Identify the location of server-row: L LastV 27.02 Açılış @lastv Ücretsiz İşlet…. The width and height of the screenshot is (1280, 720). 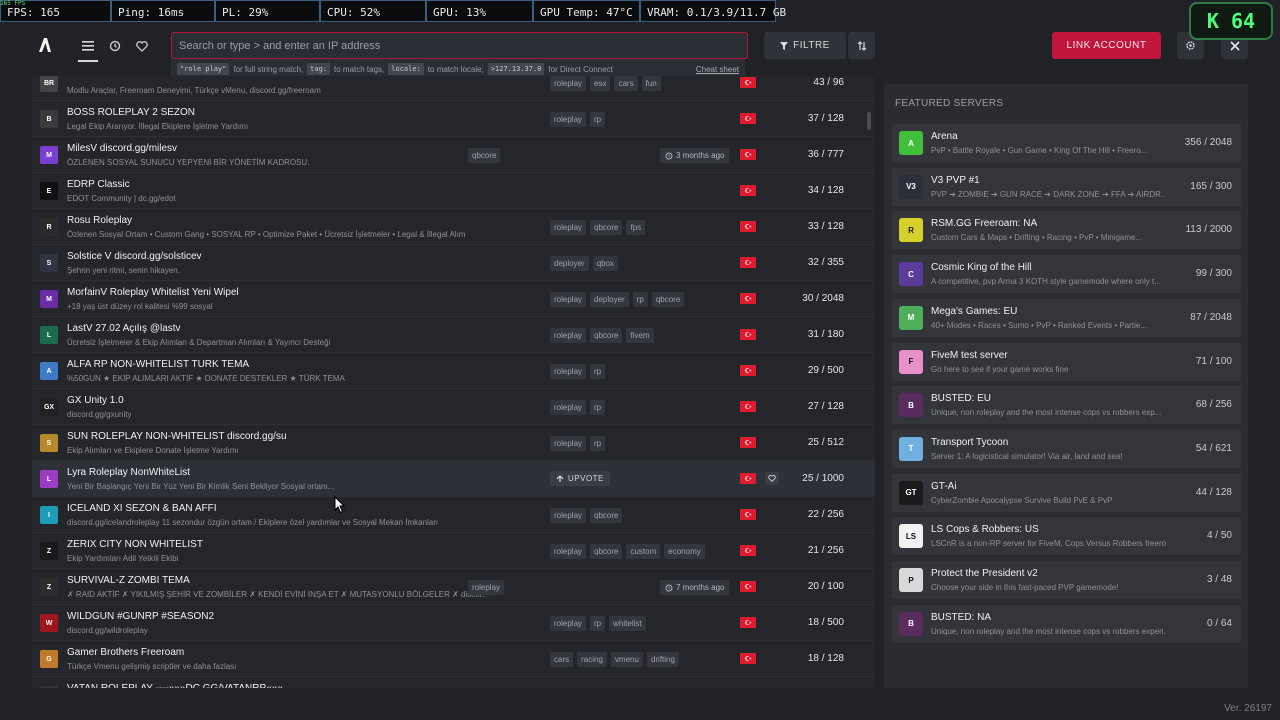
(453, 335).